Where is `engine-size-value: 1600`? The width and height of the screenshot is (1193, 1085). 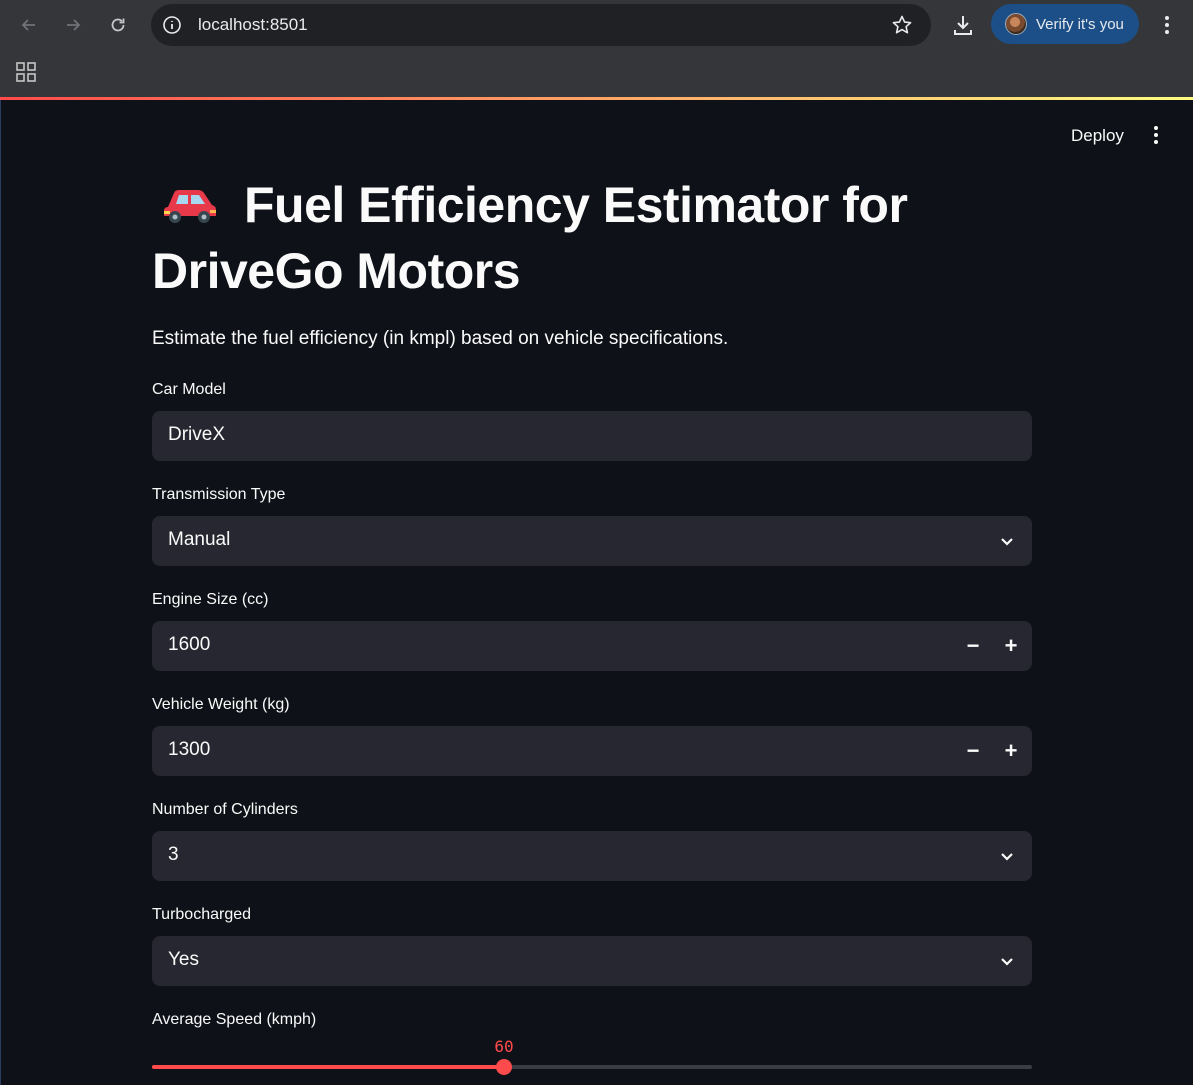
engine-size-value: 1600 is located at coordinates (189, 645).